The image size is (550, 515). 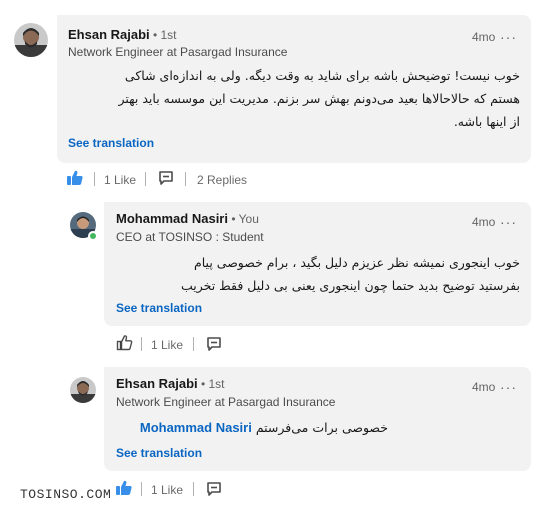 I want to click on author-headline: CEO at TOSINSO : Student, so click(x=190, y=237).